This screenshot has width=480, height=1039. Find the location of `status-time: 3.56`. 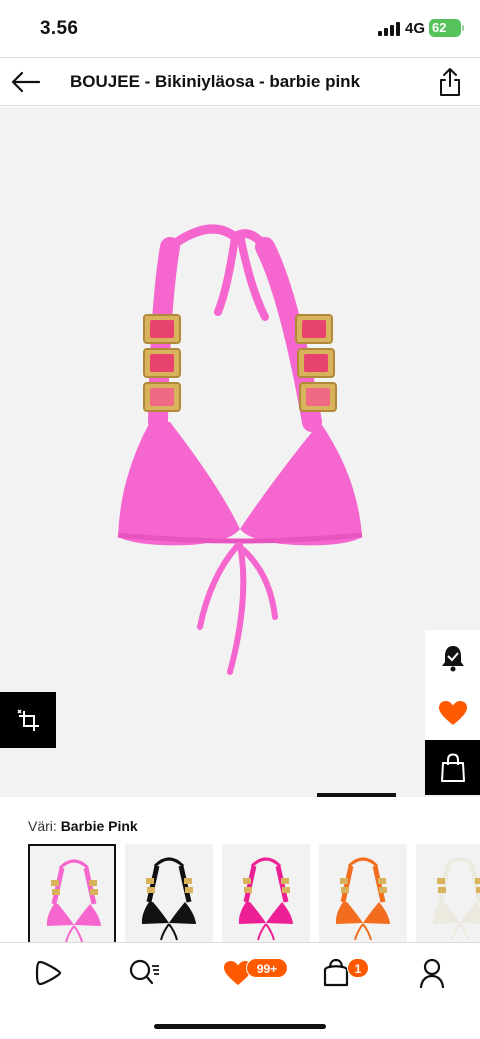

status-time: 3.56 is located at coordinates (59, 28).